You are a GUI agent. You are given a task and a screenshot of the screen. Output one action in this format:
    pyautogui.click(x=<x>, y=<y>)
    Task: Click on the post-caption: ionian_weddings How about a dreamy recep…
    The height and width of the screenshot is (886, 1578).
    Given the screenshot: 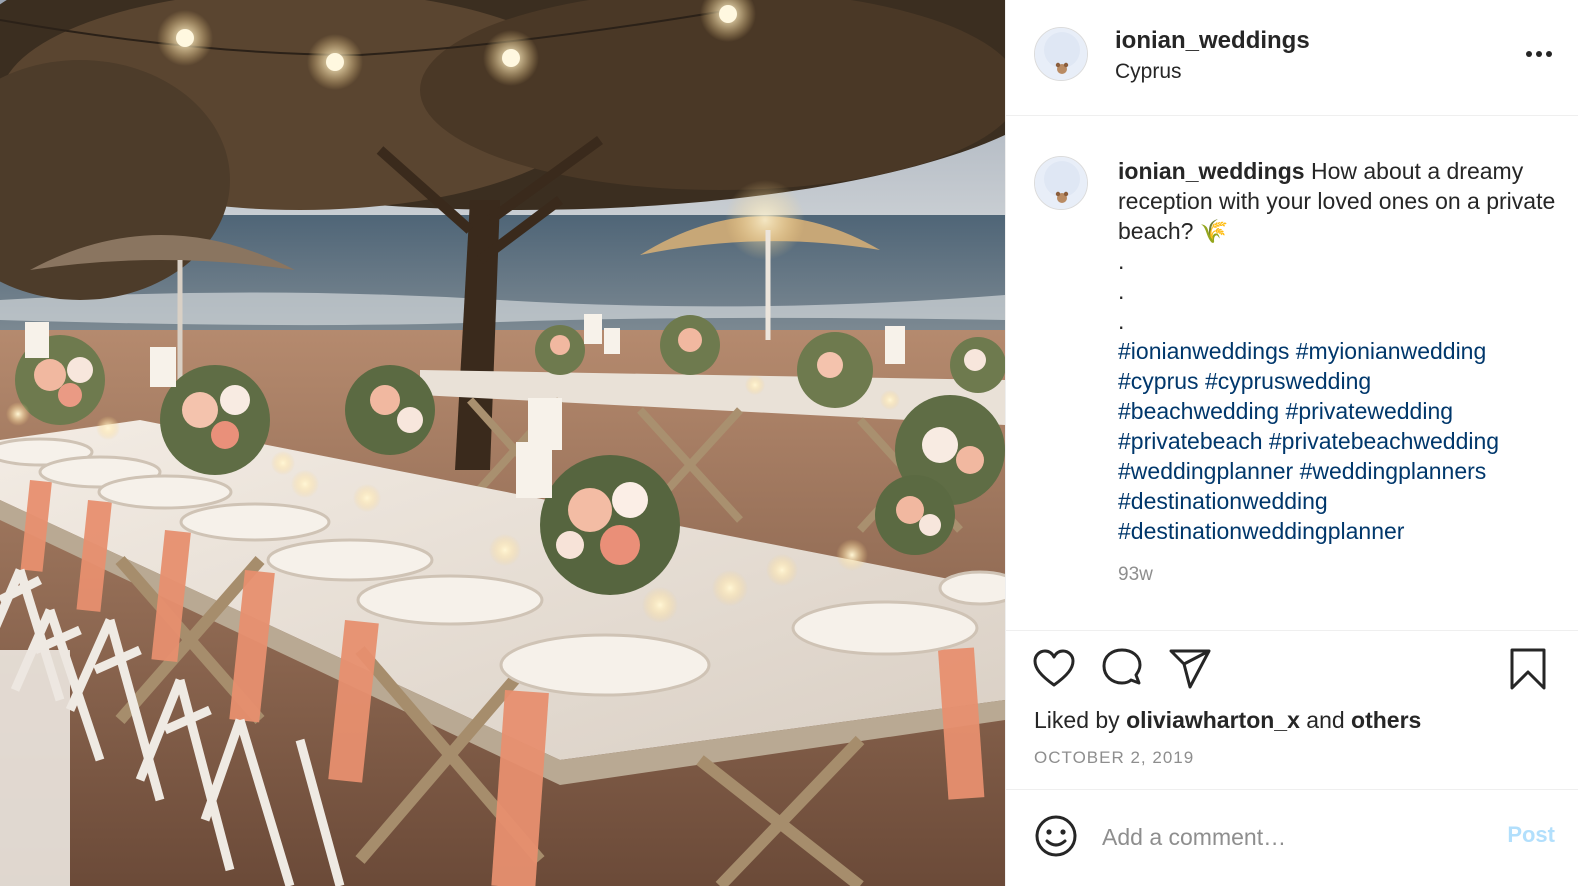 What is the action you would take?
    pyautogui.click(x=1338, y=351)
    